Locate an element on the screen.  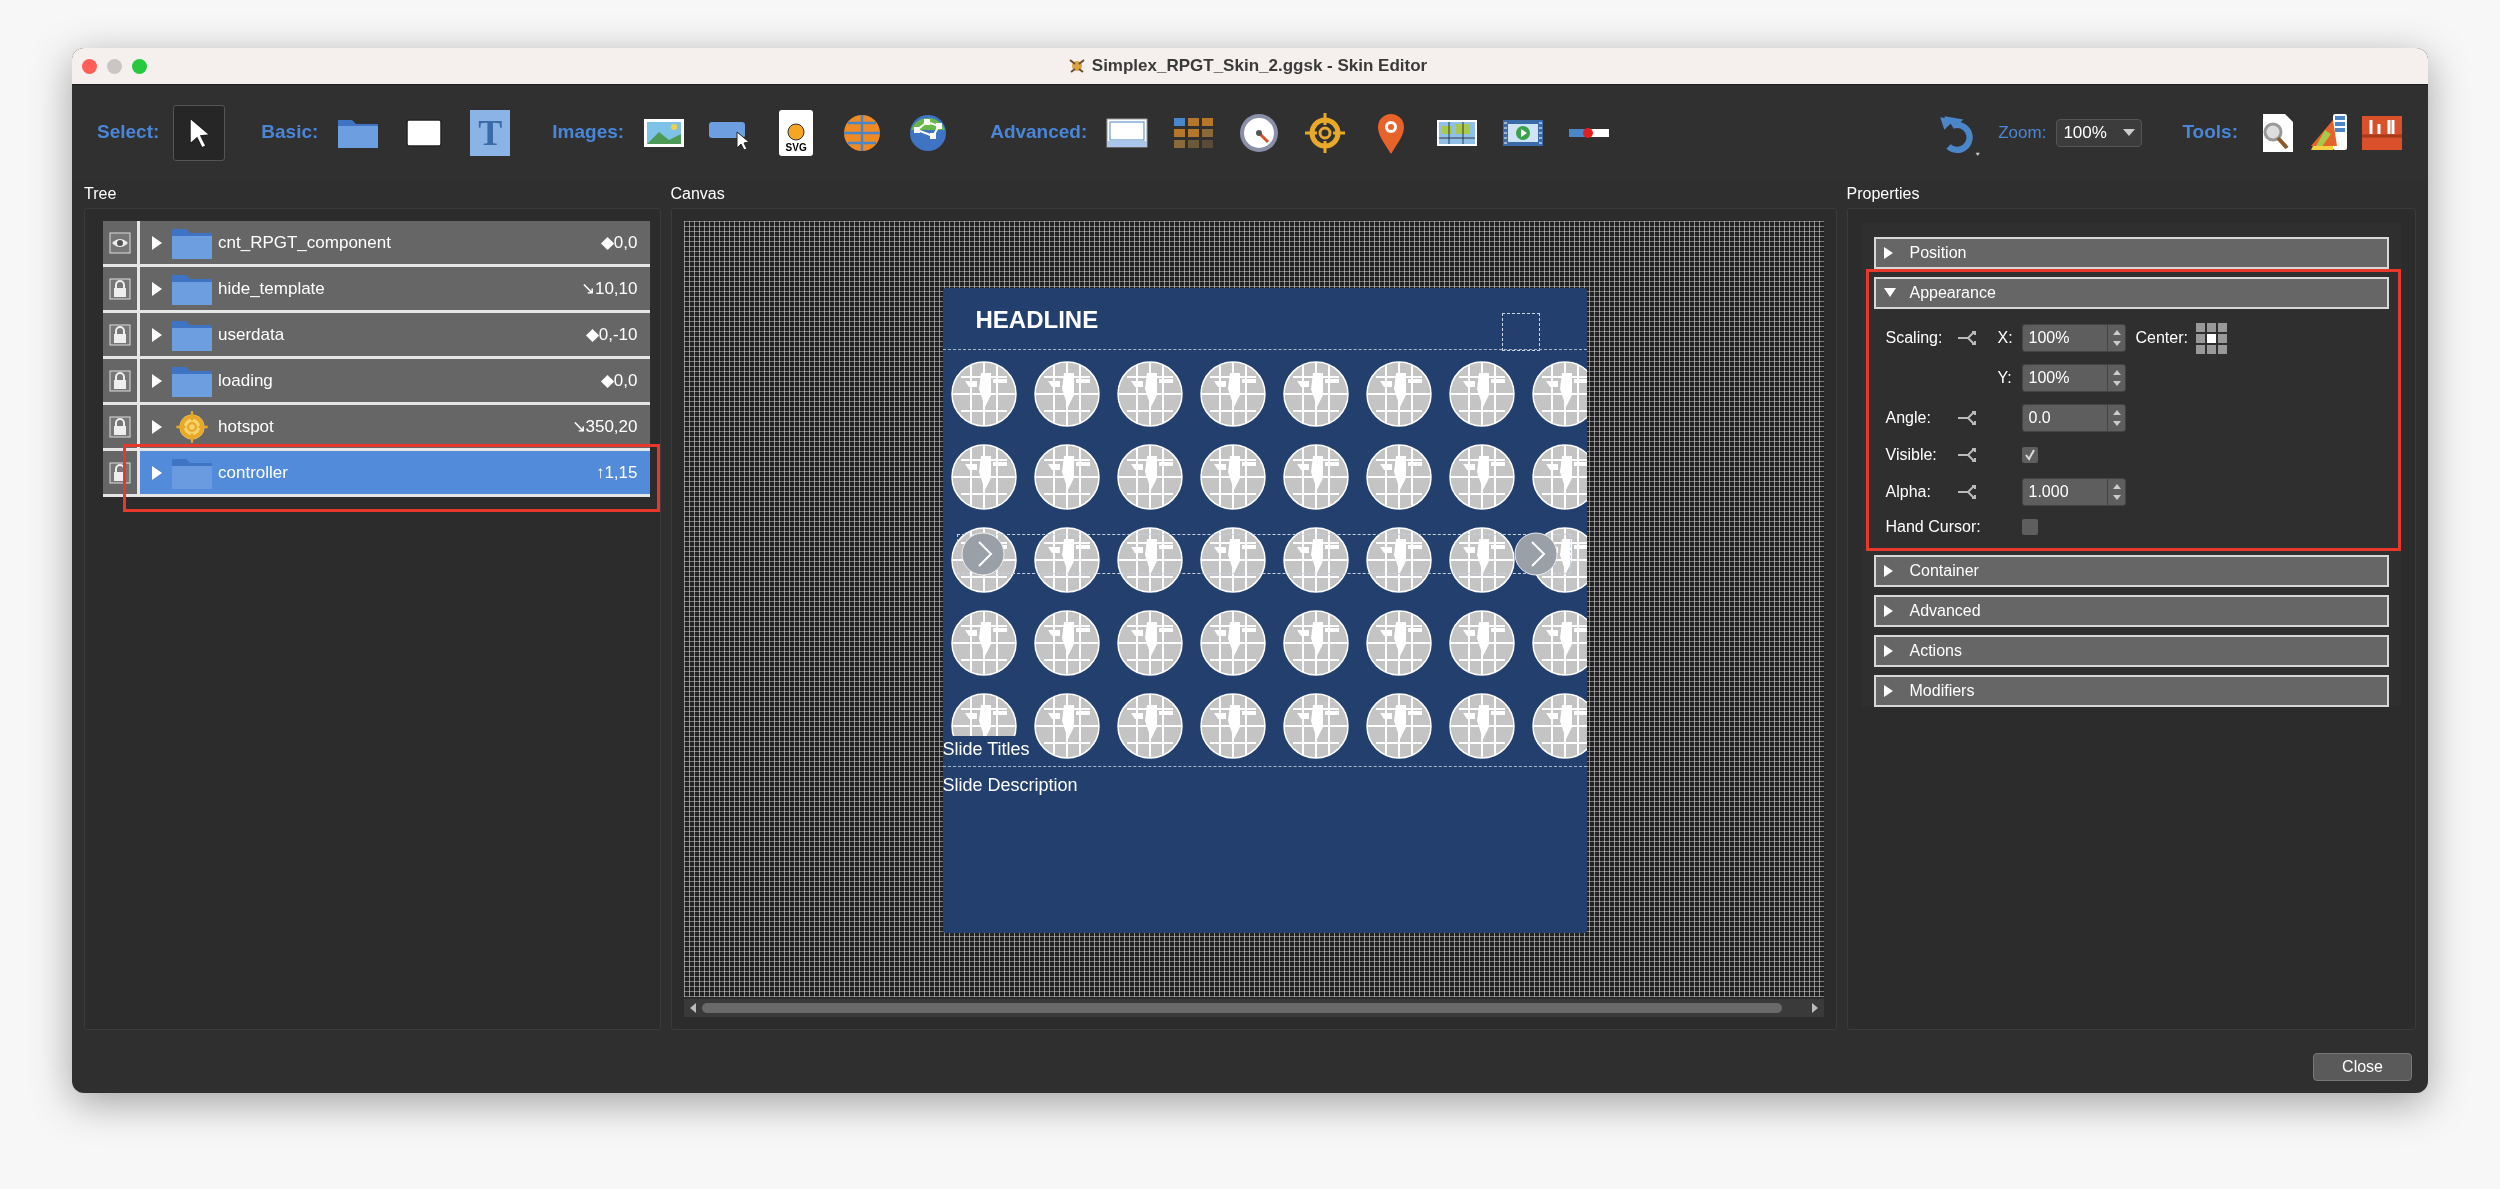
section-header: Container is located at coordinates (2131, 571).